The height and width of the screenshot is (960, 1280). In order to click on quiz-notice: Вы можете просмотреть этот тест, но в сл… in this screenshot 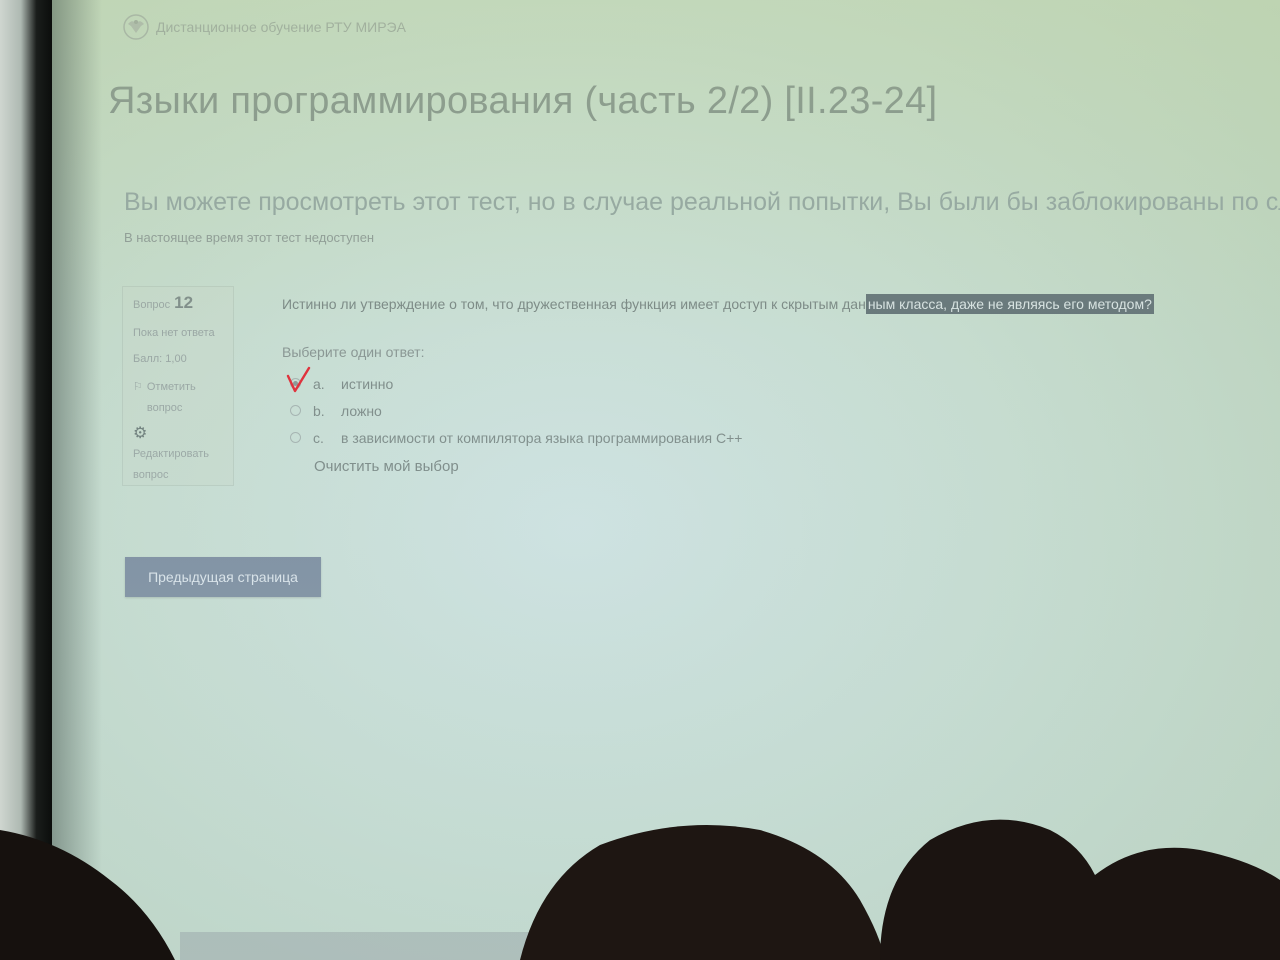, I will do `click(702, 202)`.